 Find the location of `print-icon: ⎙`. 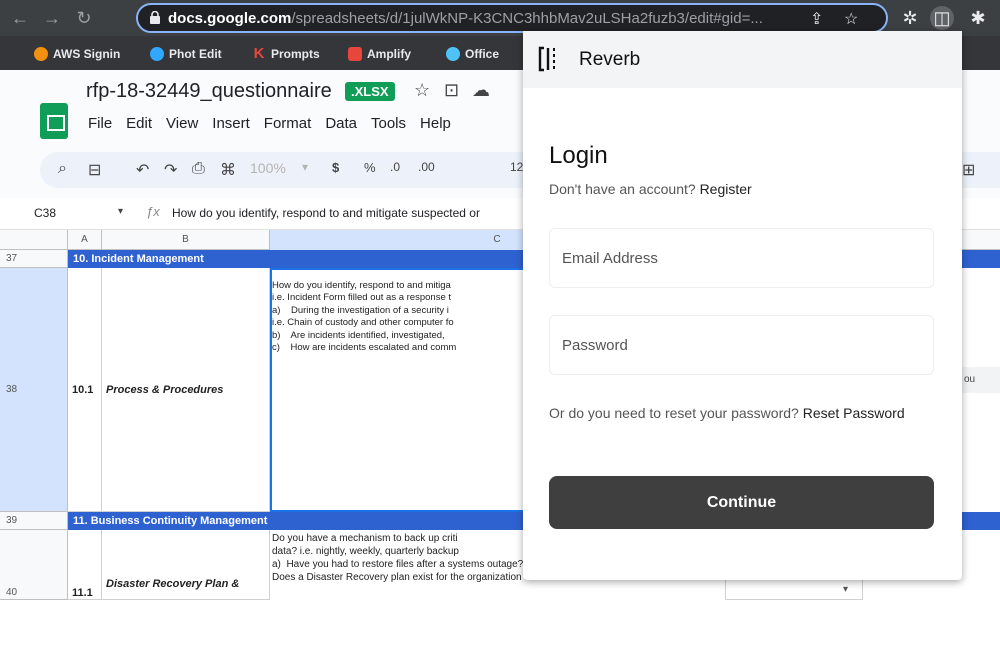

print-icon: ⎙ is located at coordinates (198, 169).